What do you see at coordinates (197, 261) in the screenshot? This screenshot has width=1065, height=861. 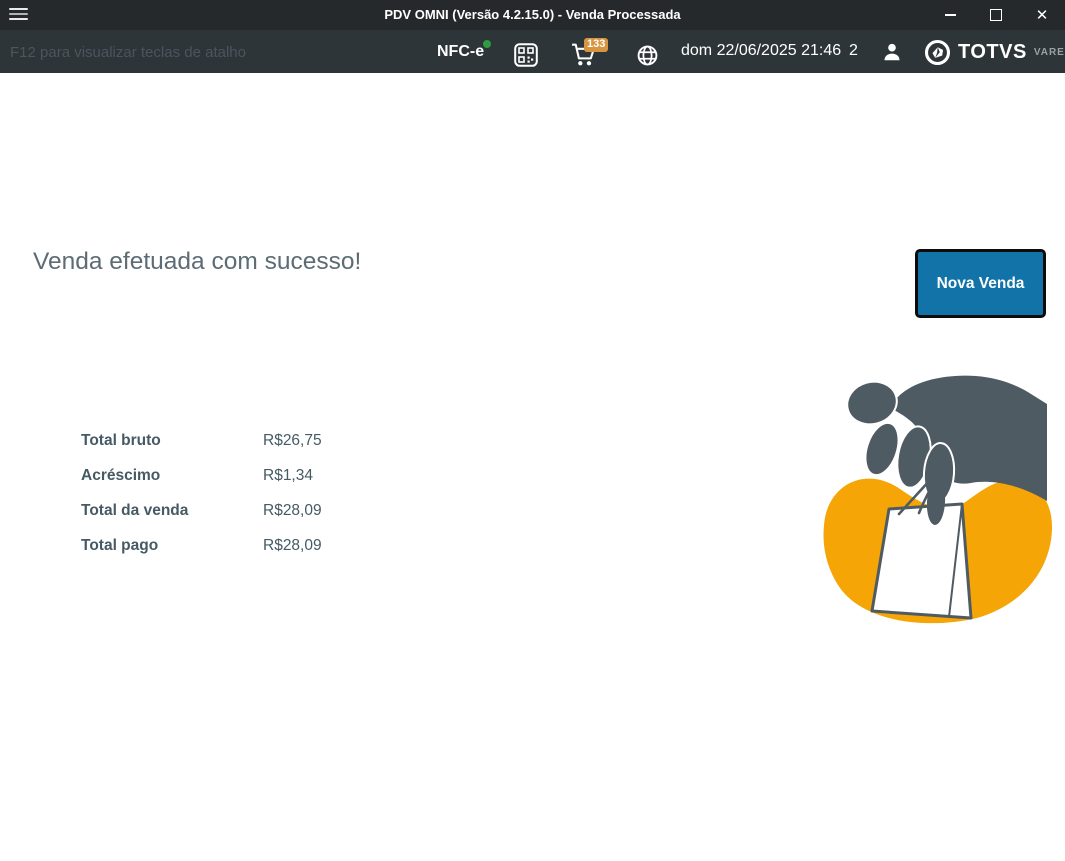 I see `success-message: Venda efetuada com sucesso!` at bounding box center [197, 261].